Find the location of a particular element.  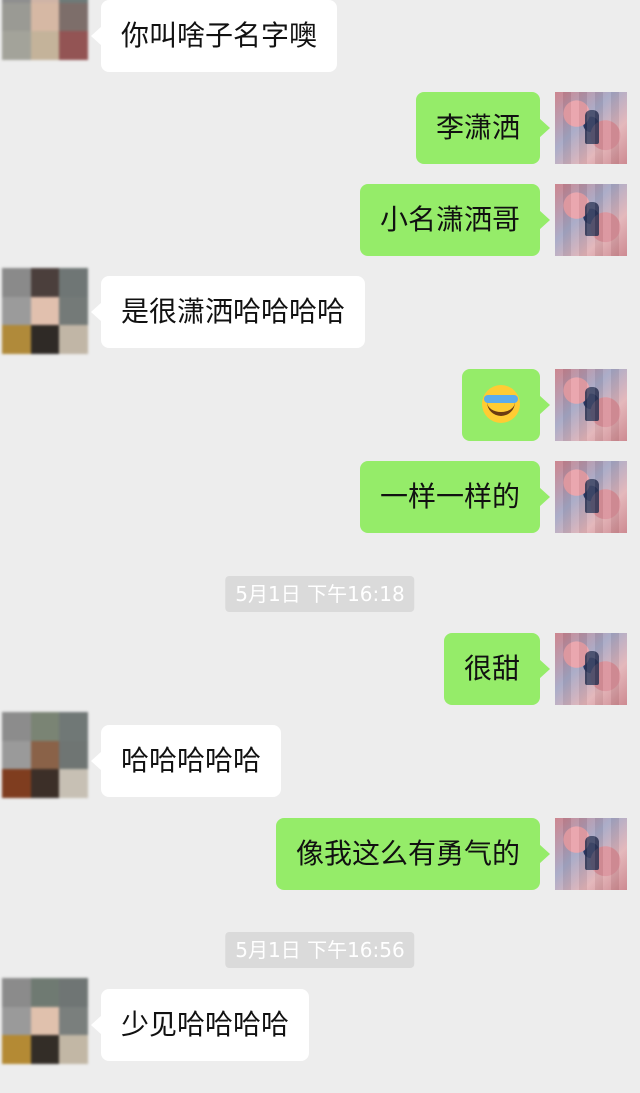

incoming-message-bubble: 是很潇洒哈哈哈哈 is located at coordinates (228, 312).